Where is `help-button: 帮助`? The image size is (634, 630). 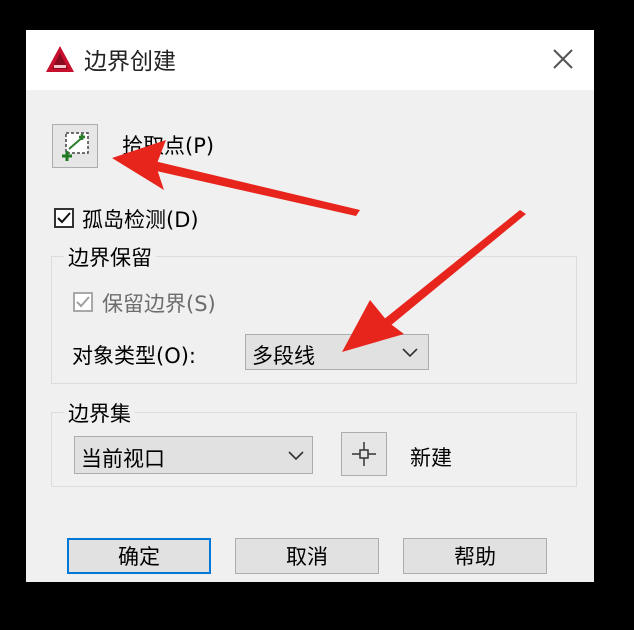
help-button: 帮助 is located at coordinates (475, 556).